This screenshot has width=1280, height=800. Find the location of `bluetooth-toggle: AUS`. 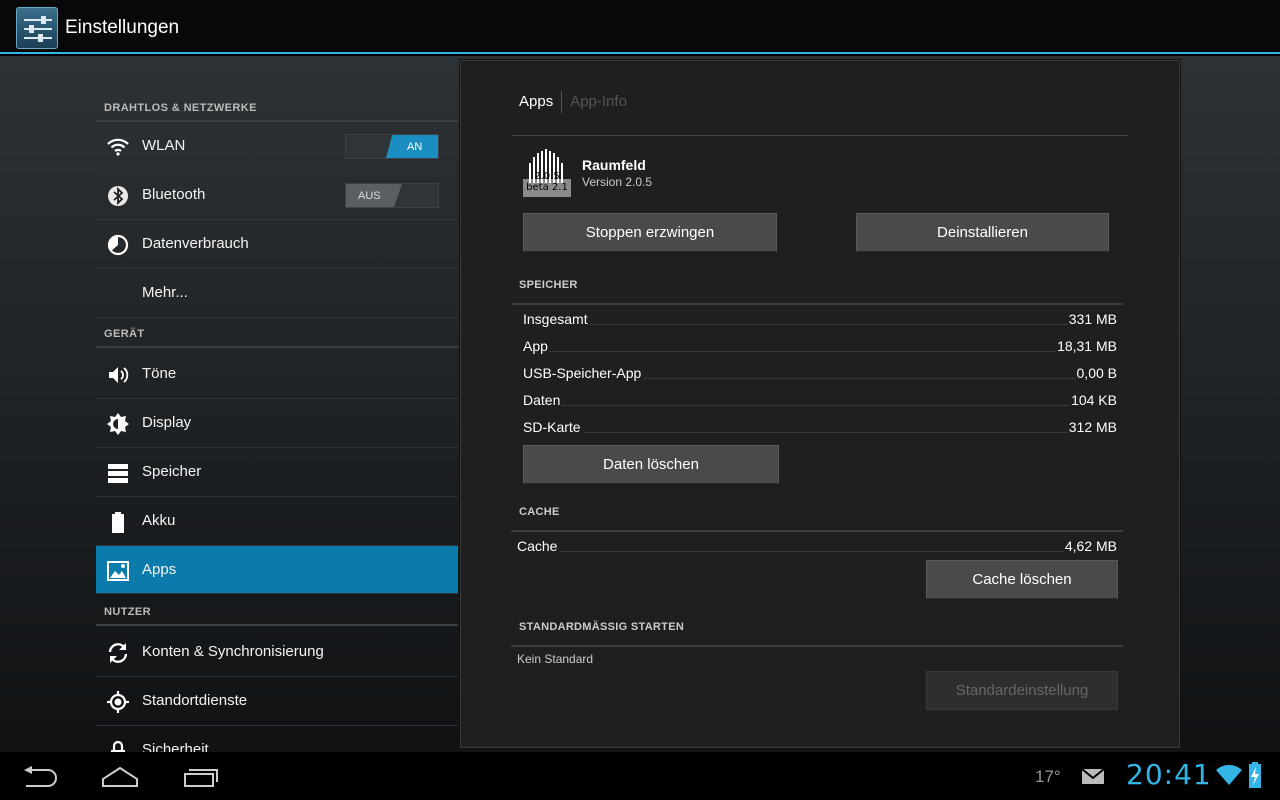

bluetooth-toggle: AUS is located at coordinates (392, 195).